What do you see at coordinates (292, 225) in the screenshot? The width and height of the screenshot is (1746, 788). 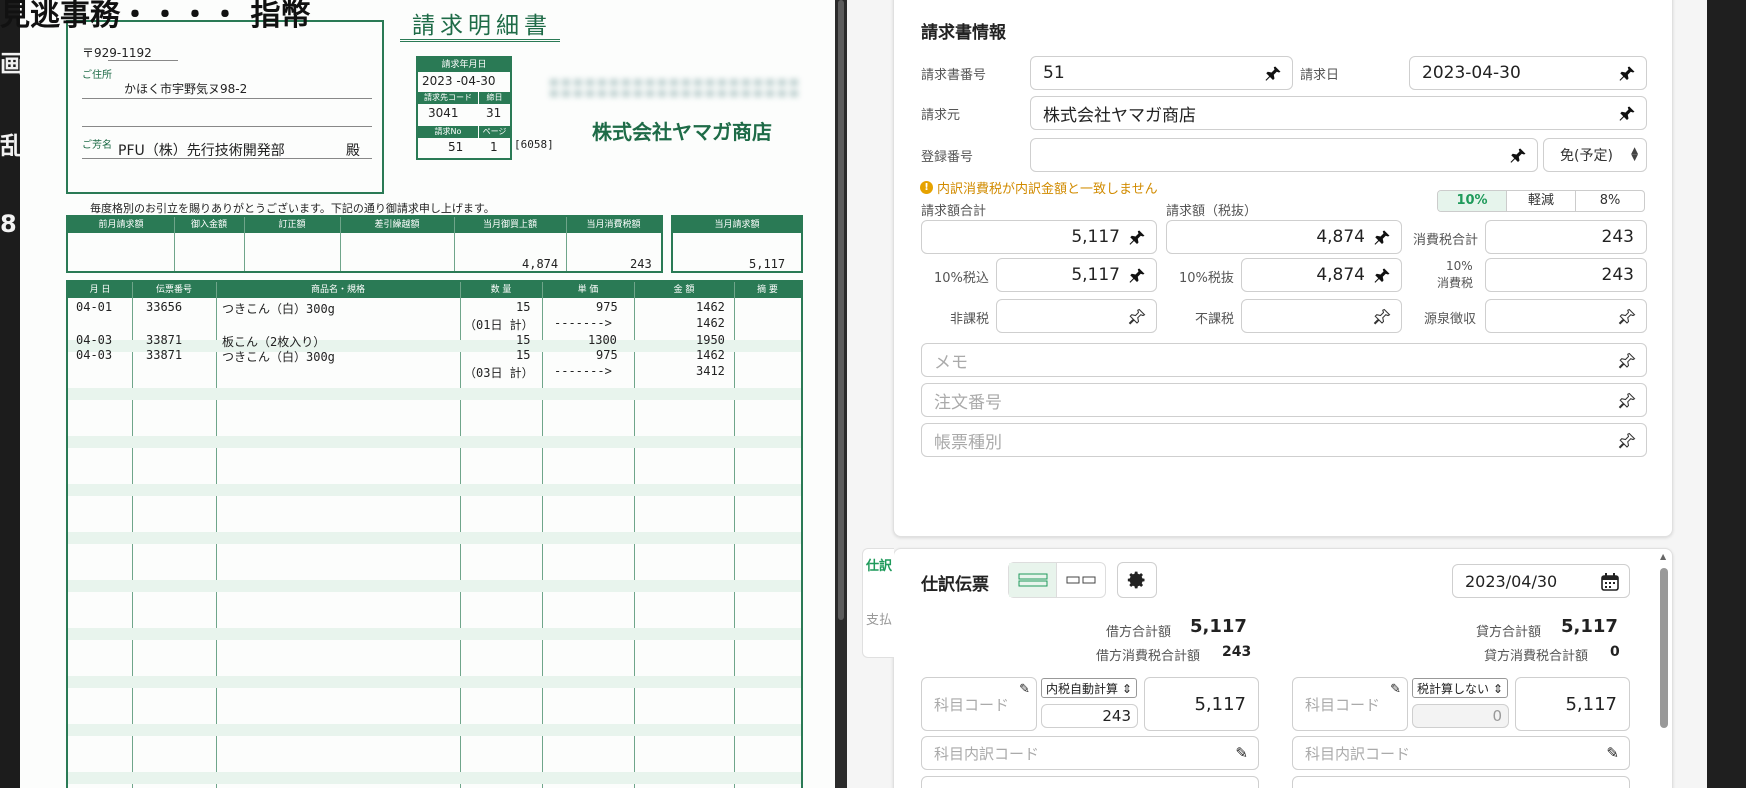 I see `summary-header: 訂正額` at bounding box center [292, 225].